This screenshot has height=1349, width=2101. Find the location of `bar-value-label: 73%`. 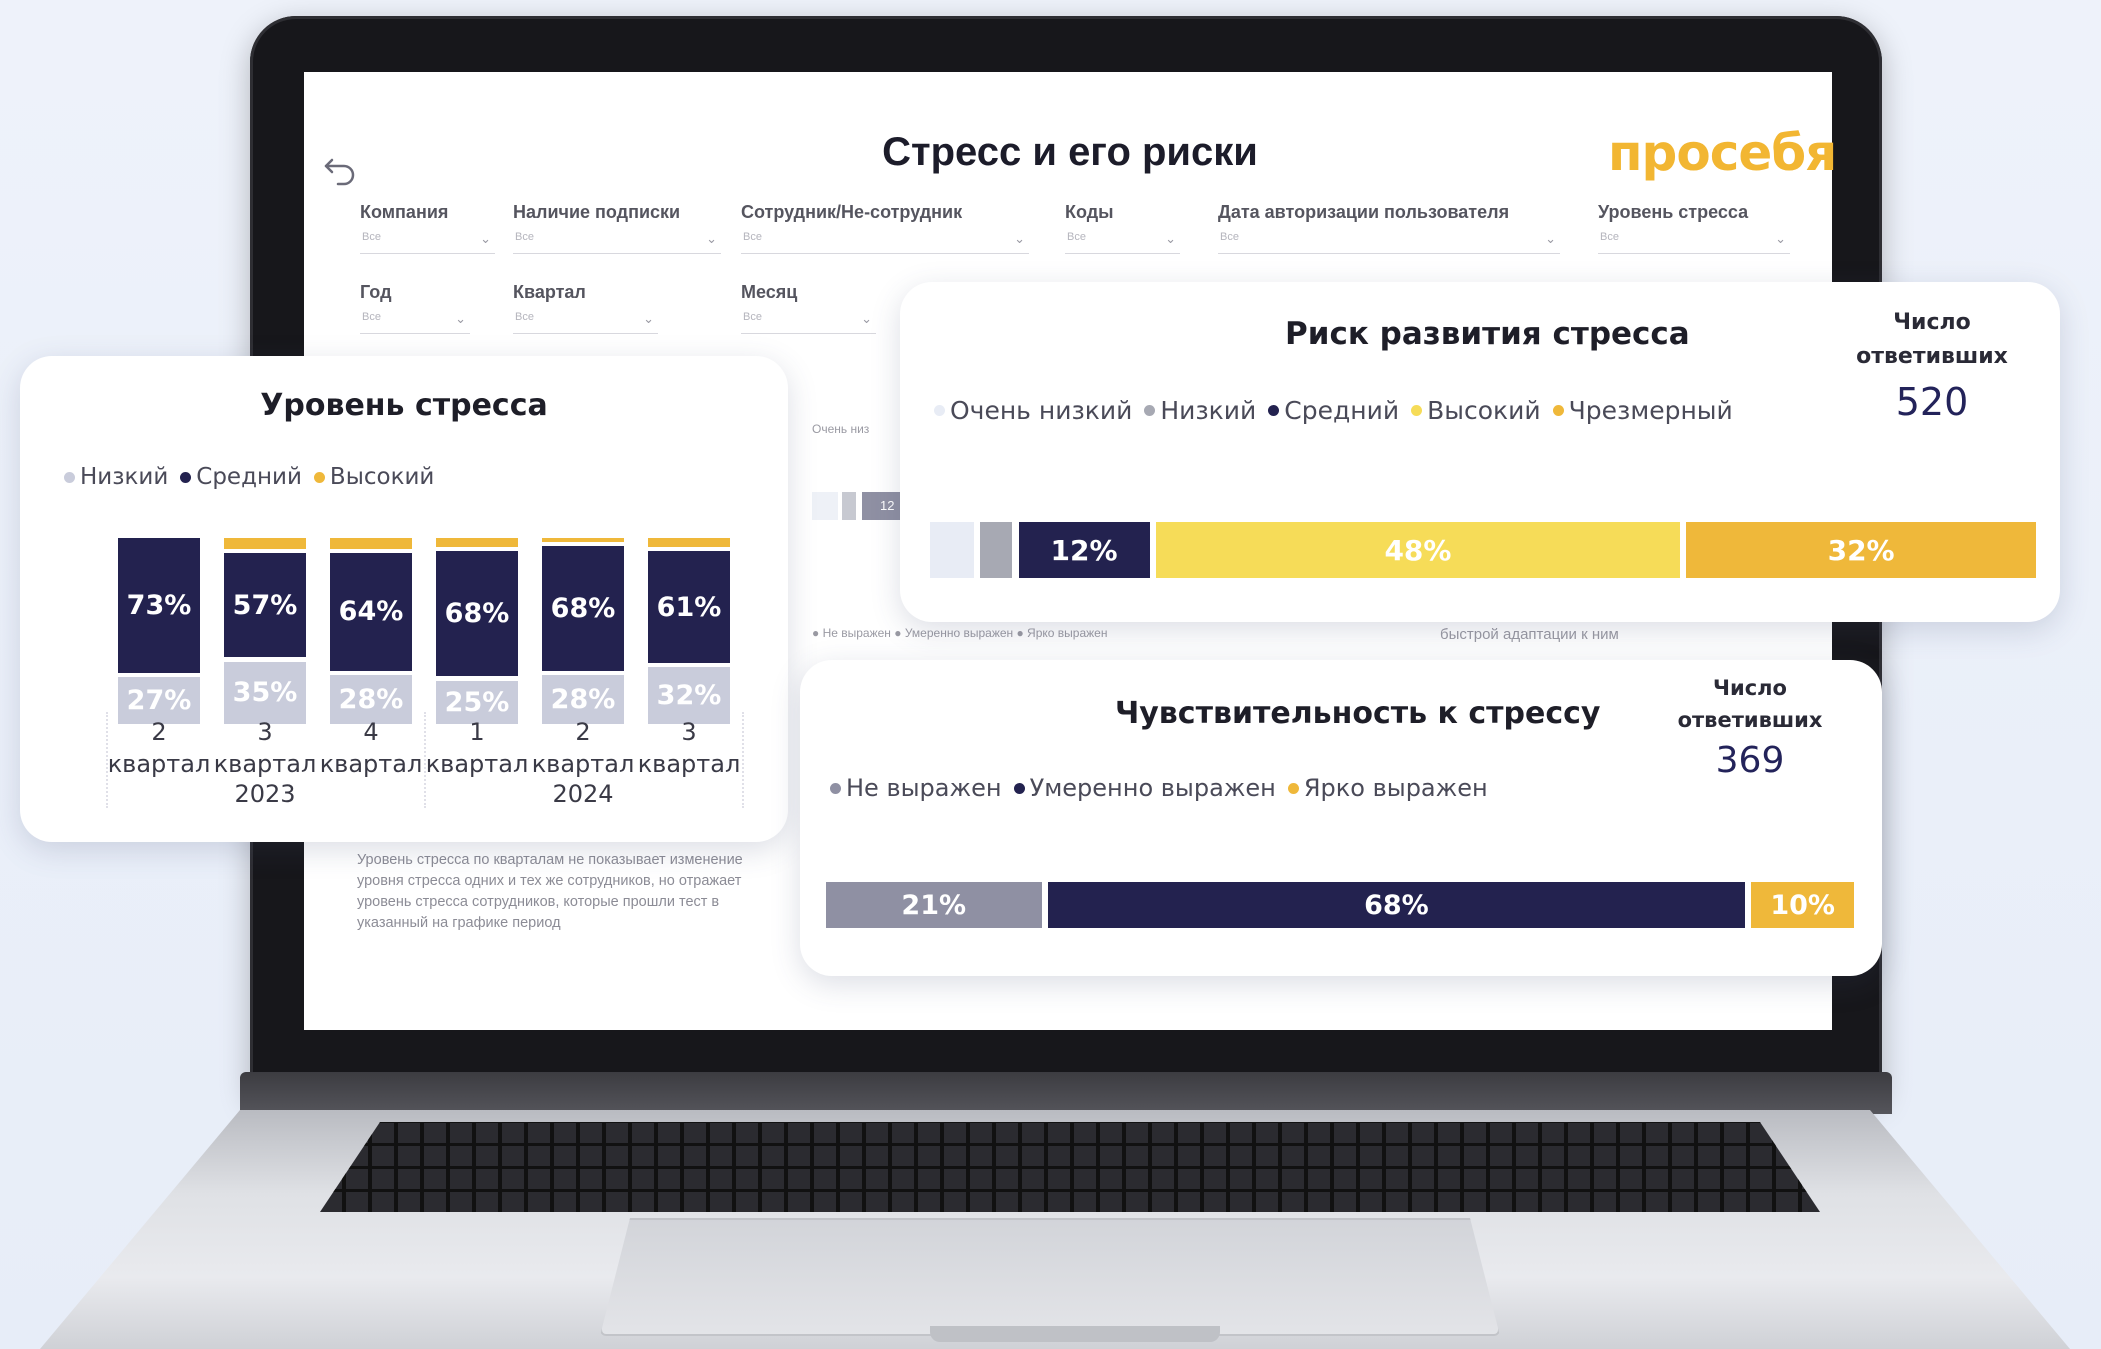

bar-value-label: 73% is located at coordinates (159, 605).